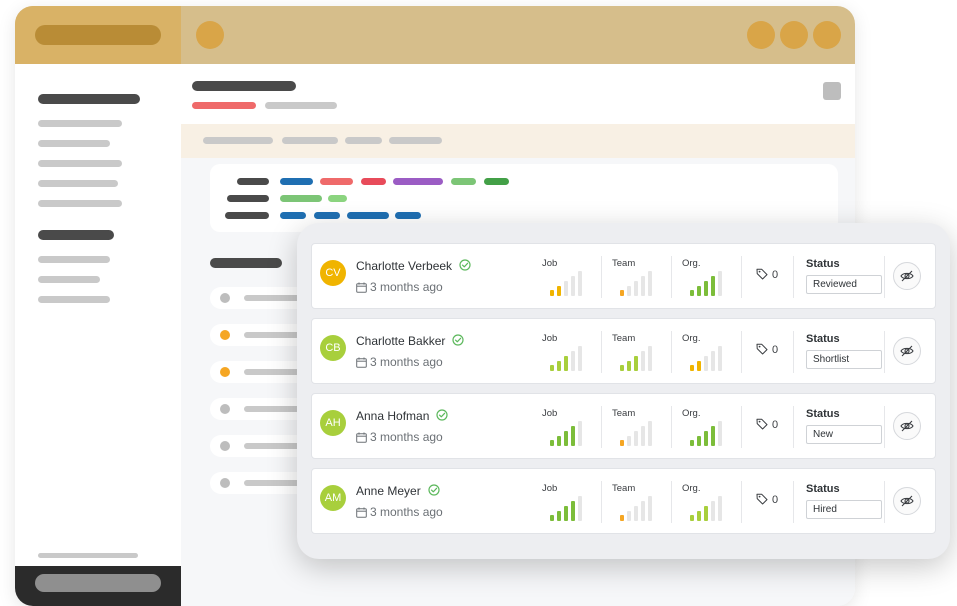  Describe the element at coordinates (844, 509) in the screenshot. I see `status-select: Hired` at that location.